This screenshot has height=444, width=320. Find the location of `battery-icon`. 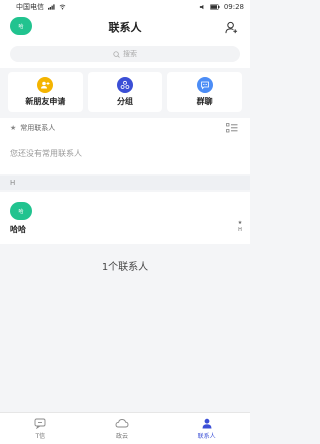

battery-icon is located at coordinates (214, 7).